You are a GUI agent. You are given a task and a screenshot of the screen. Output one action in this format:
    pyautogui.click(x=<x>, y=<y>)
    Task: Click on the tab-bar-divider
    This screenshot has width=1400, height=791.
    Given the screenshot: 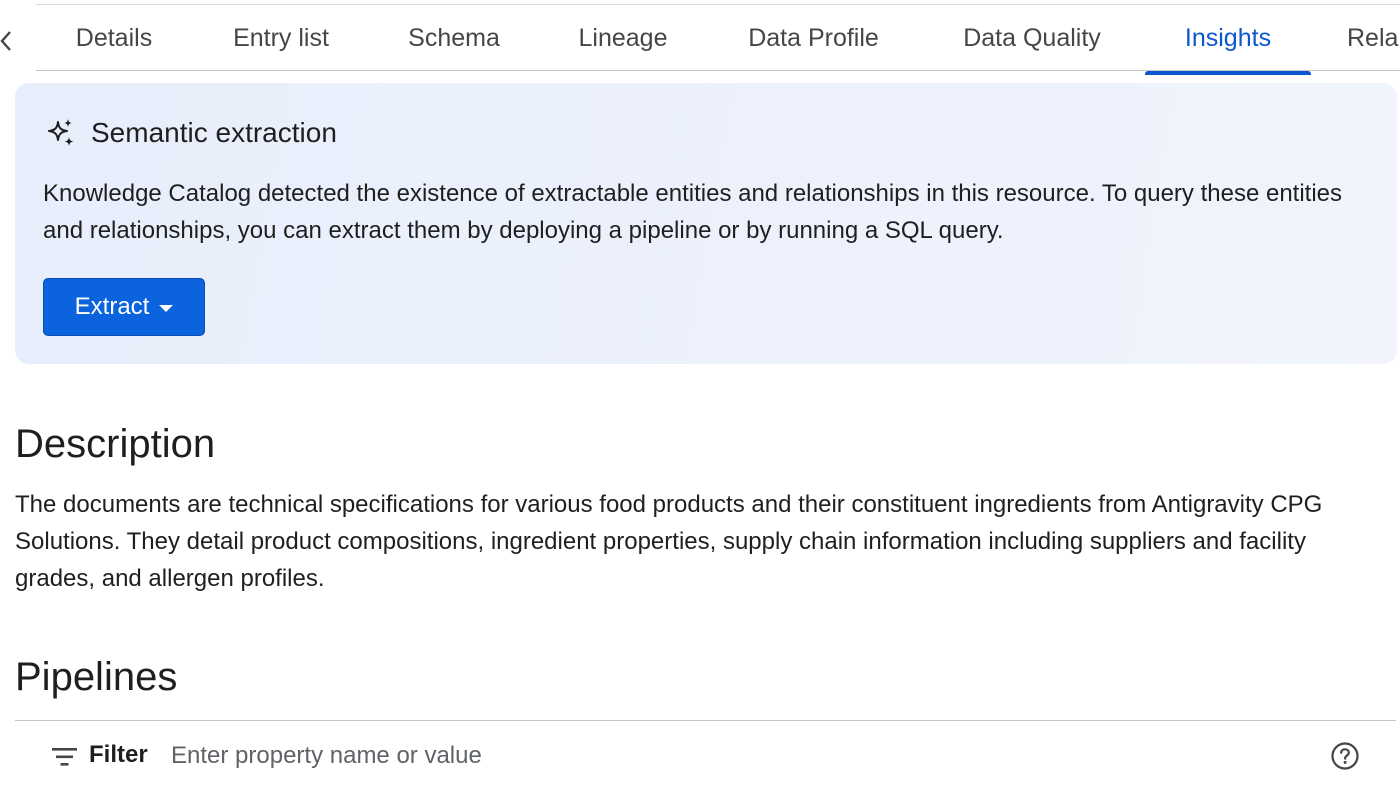 What is the action you would take?
    pyautogui.click(x=718, y=70)
    